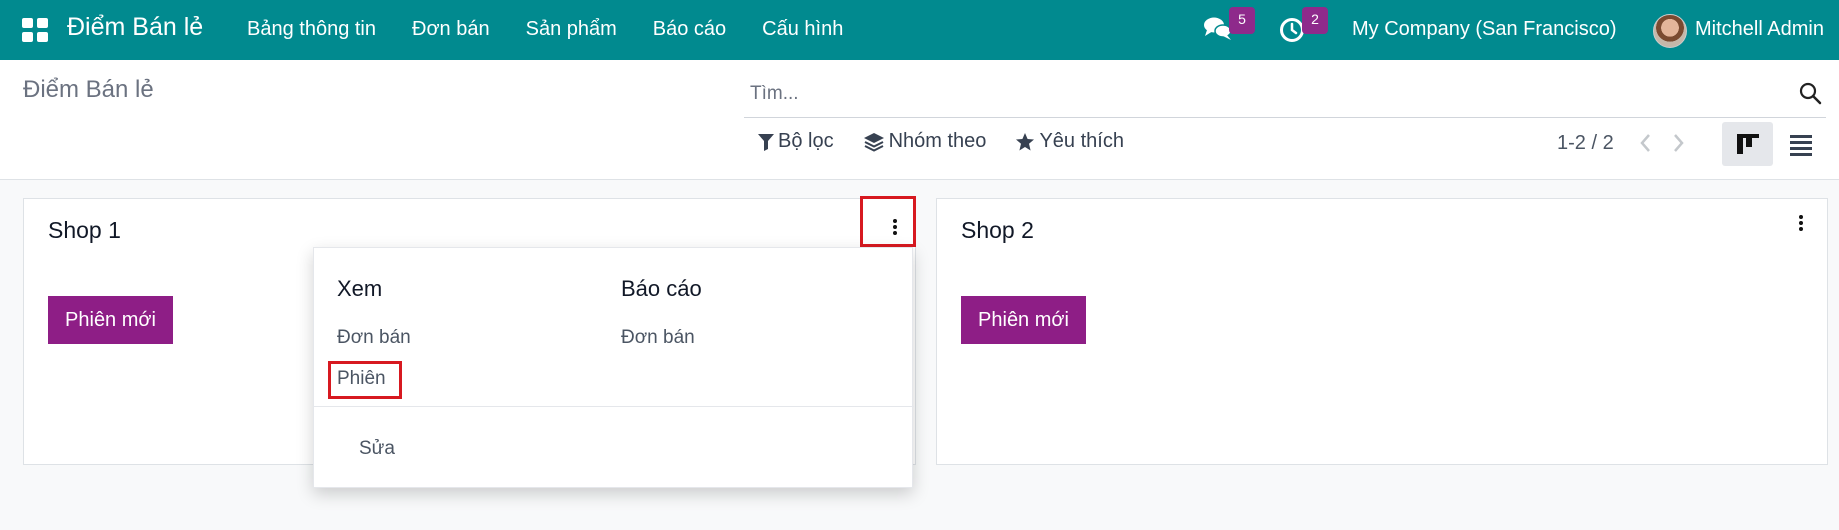 Image resolution: width=1839 pixels, height=530 pixels. I want to click on search-bar, so click(1285, 94).